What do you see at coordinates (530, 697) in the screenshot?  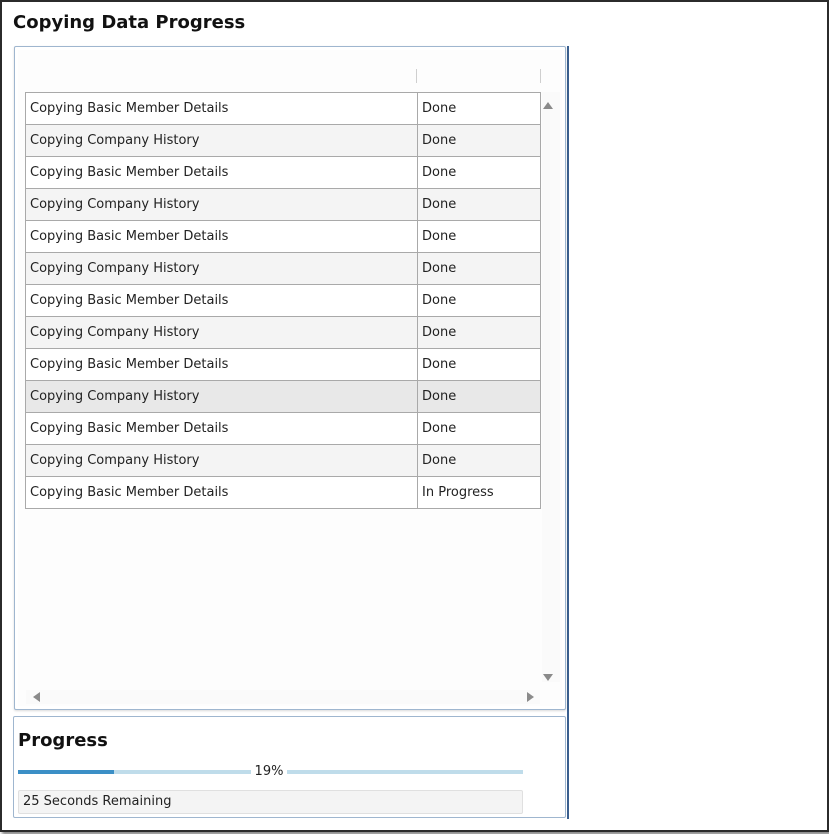 I see `scroll-right-arrow-icon` at bounding box center [530, 697].